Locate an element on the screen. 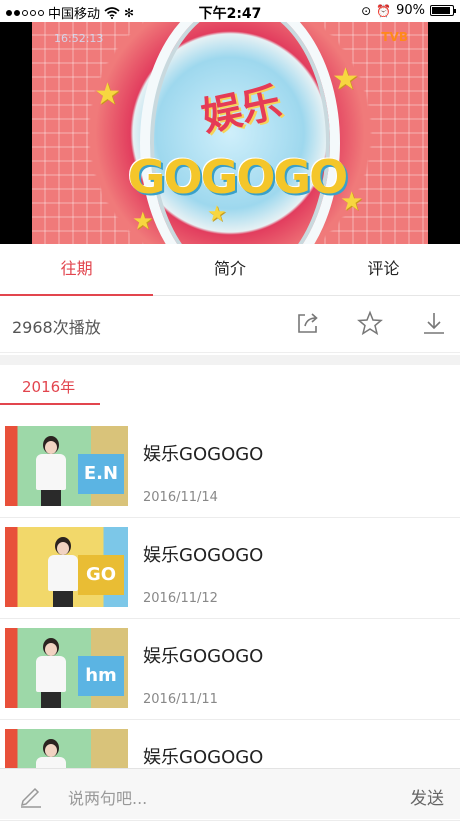  channel-logo: TVB is located at coordinates (394, 37).